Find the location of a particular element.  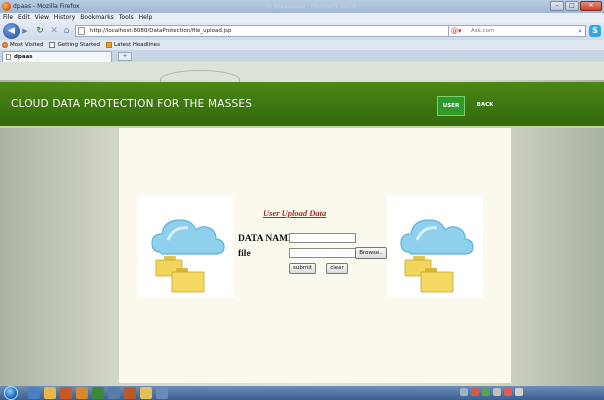

nav-back-button: BACK is located at coordinates (485, 106).